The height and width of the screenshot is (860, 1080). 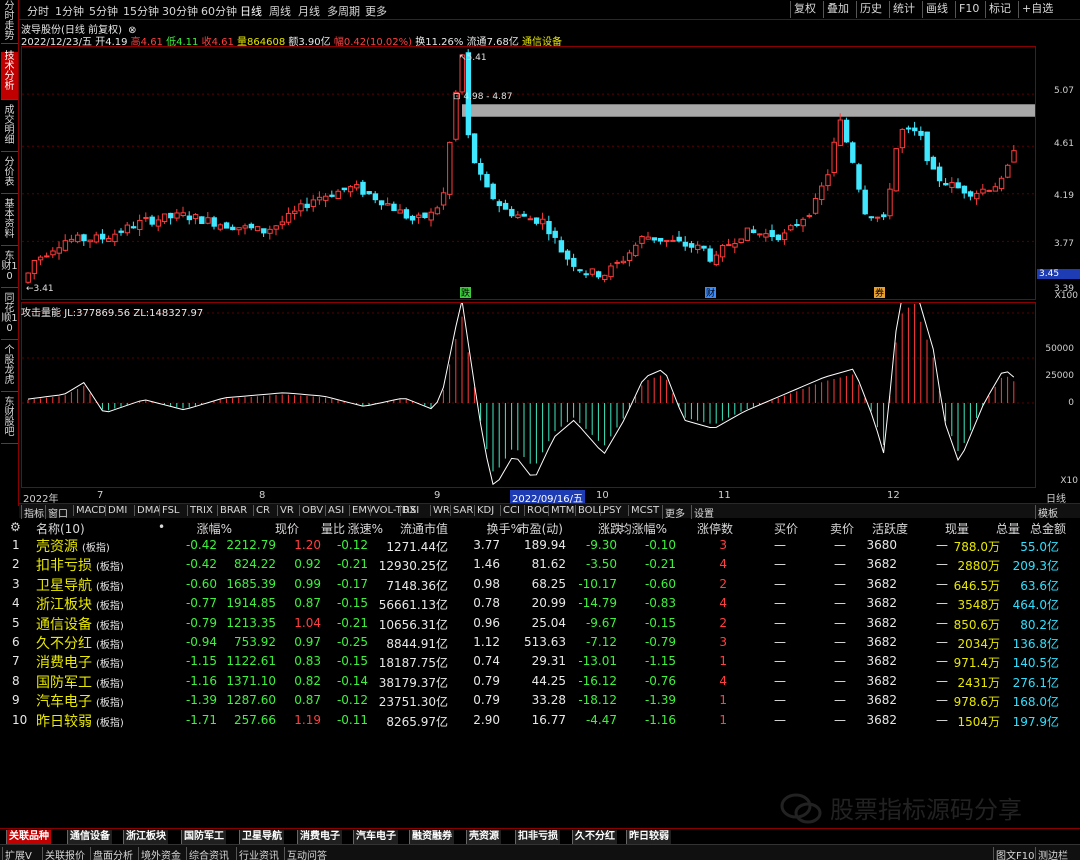 I want to click on sector-name: 壳资源, so click(x=57, y=546).